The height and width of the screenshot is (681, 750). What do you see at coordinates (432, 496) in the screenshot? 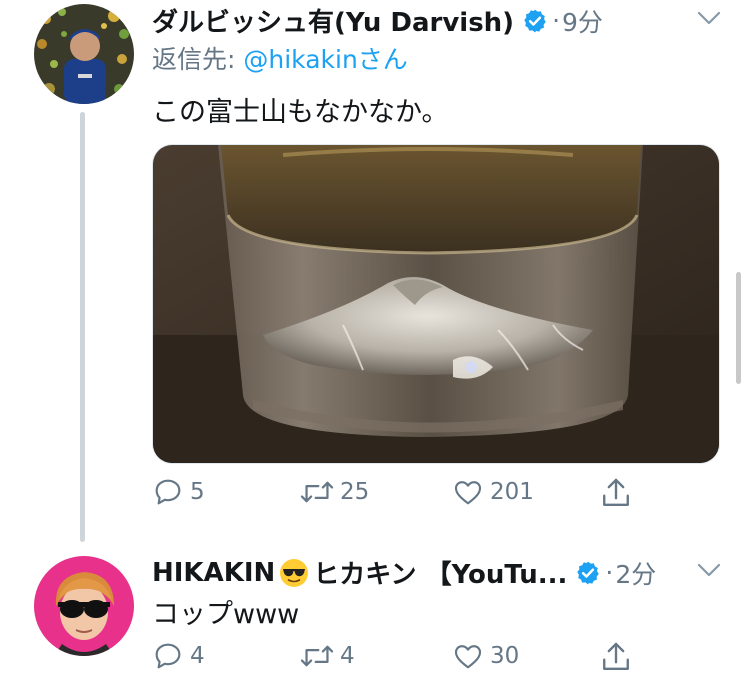
I see `tweet-action-bar: 5 25 201` at bounding box center [432, 496].